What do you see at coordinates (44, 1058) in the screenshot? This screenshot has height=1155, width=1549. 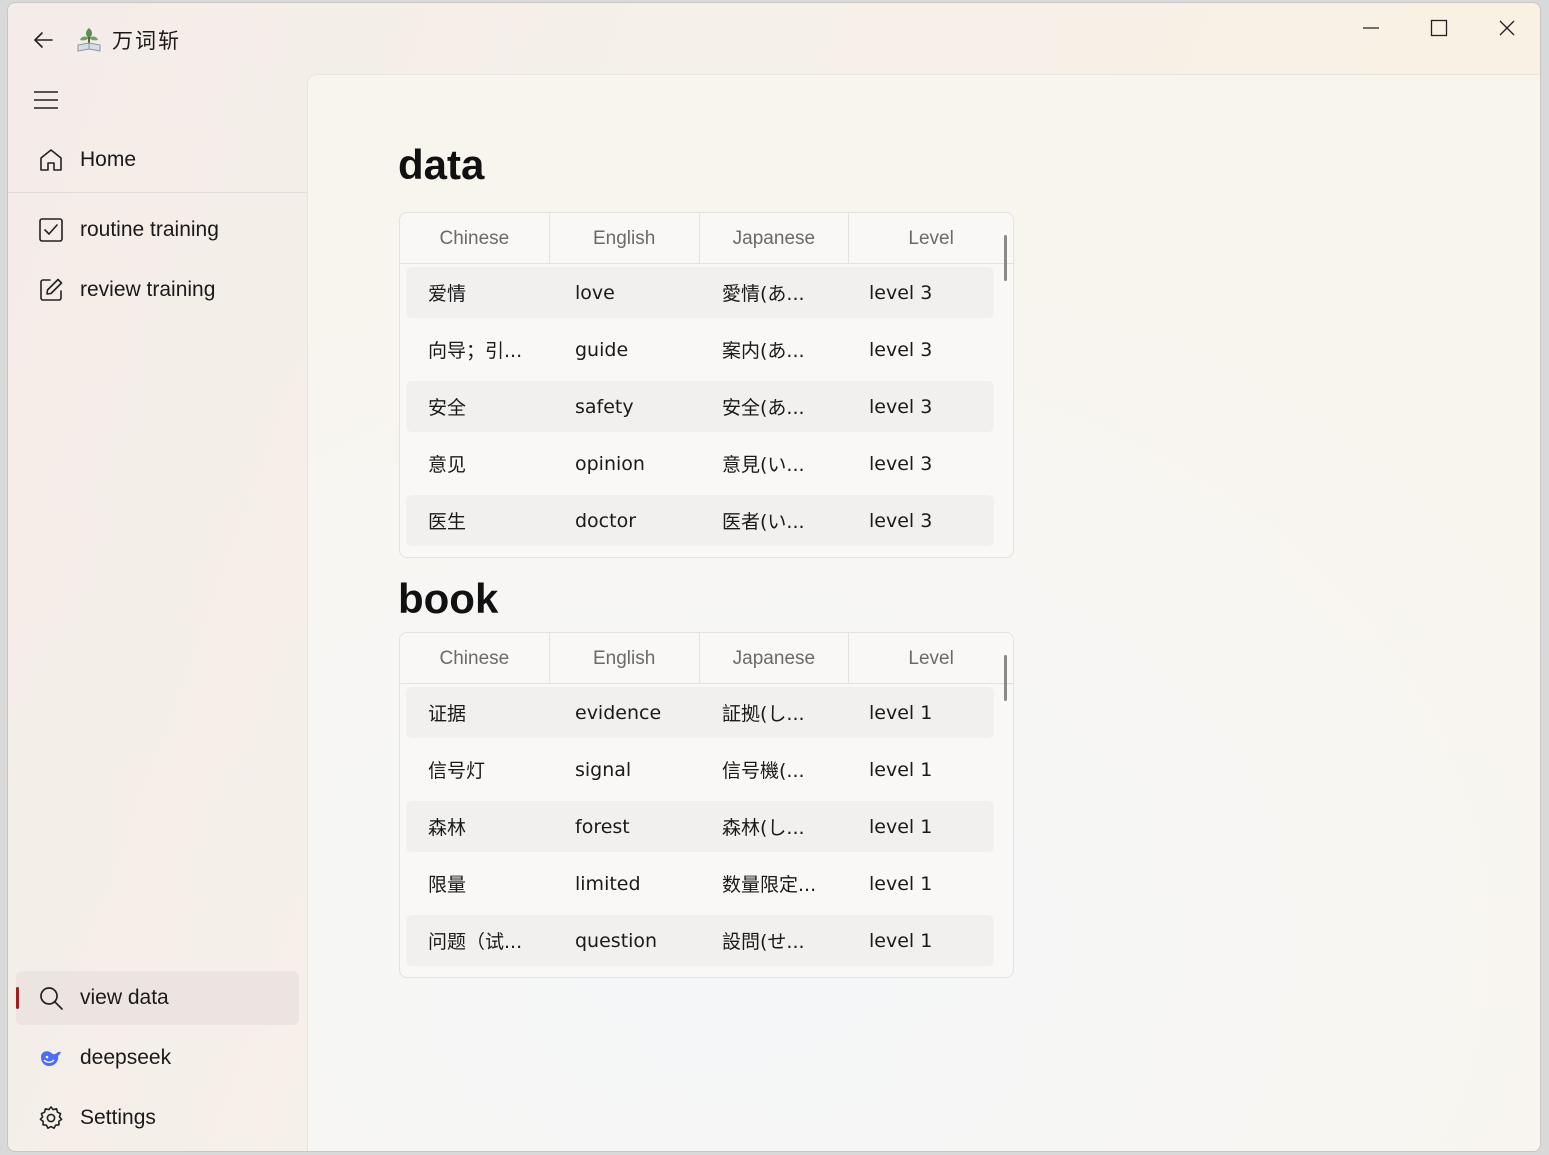 I see `deepseek-whale-icon` at bounding box center [44, 1058].